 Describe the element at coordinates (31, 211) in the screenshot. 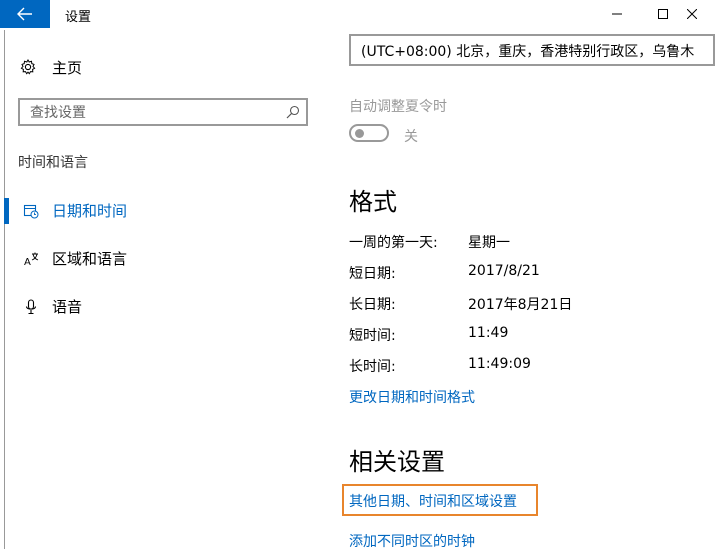

I see `date-time-icon` at that location.